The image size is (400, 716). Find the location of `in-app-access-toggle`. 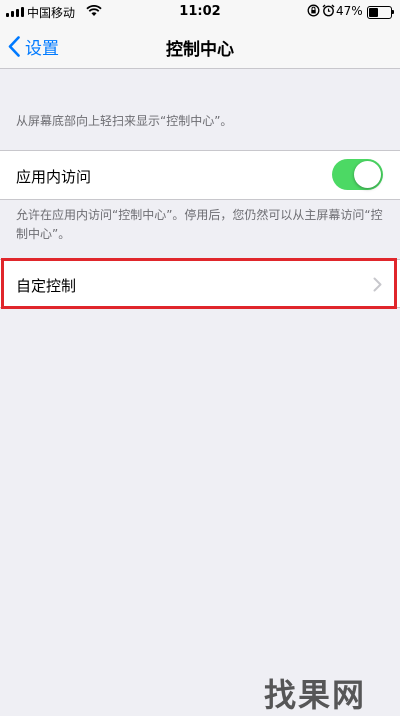

in-app-access-toggle is located at coordinates (357, 174).